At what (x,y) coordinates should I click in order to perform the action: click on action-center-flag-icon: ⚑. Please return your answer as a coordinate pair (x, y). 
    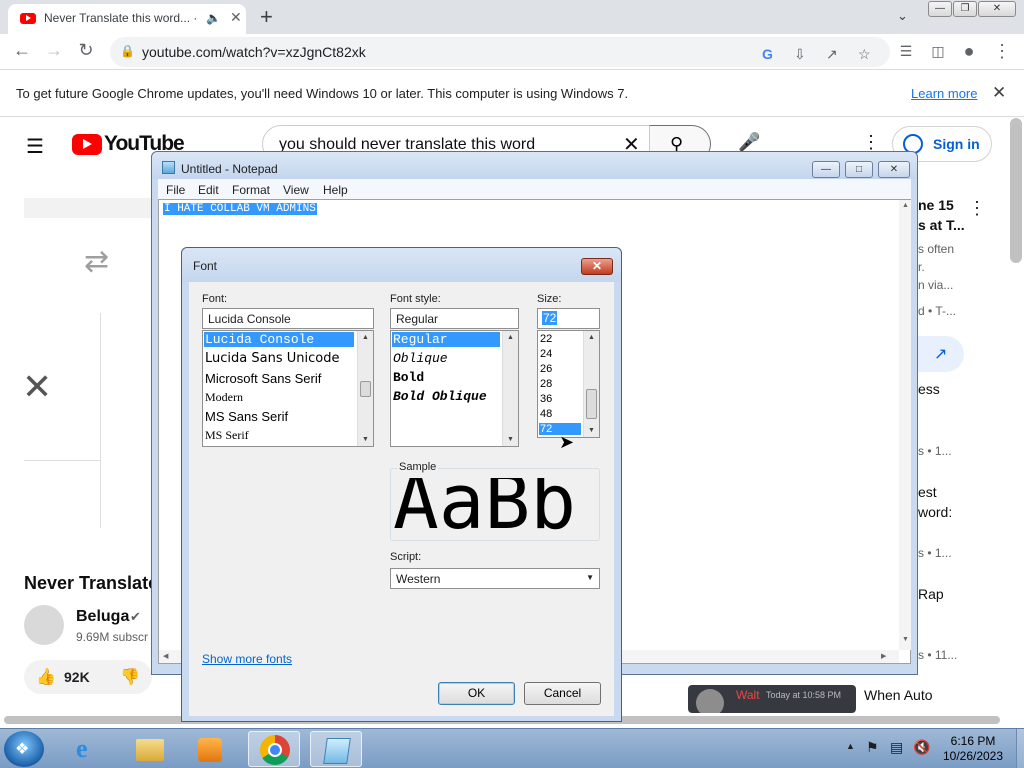
    Looking at the image, I should click on (872, 747).